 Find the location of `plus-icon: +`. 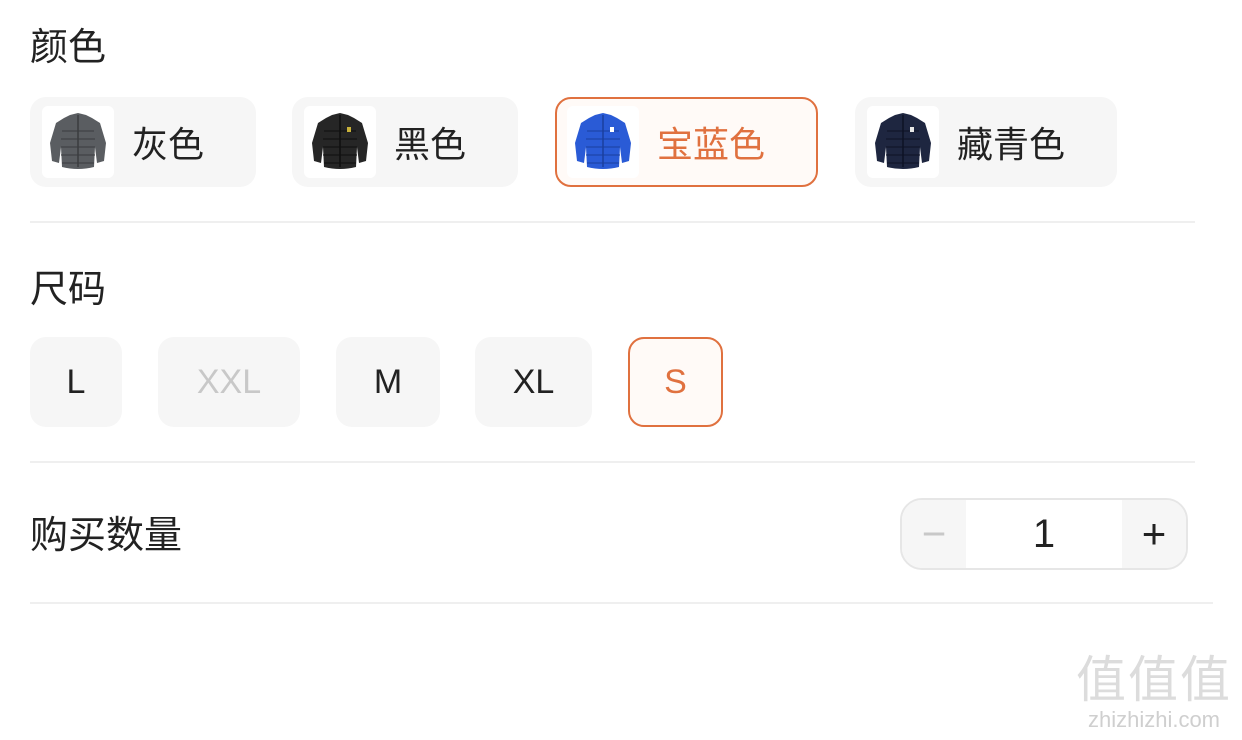

plus-icon: + is located at coordinates (1154, 533).